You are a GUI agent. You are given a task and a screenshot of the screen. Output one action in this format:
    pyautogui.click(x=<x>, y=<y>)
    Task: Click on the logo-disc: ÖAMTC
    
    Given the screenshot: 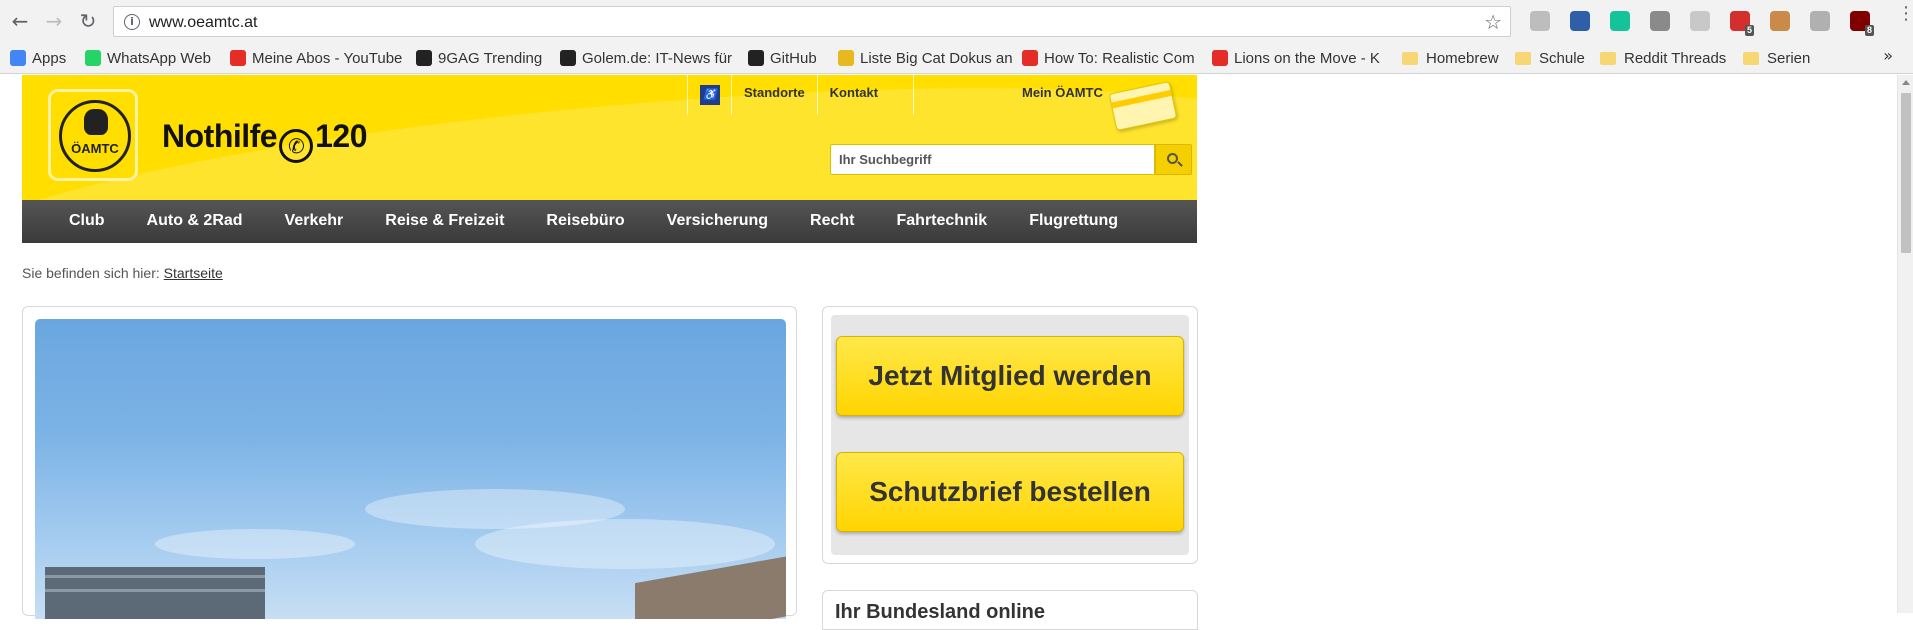 What is the action you would take?
    pyautogui.click(x=95, y=136)
    